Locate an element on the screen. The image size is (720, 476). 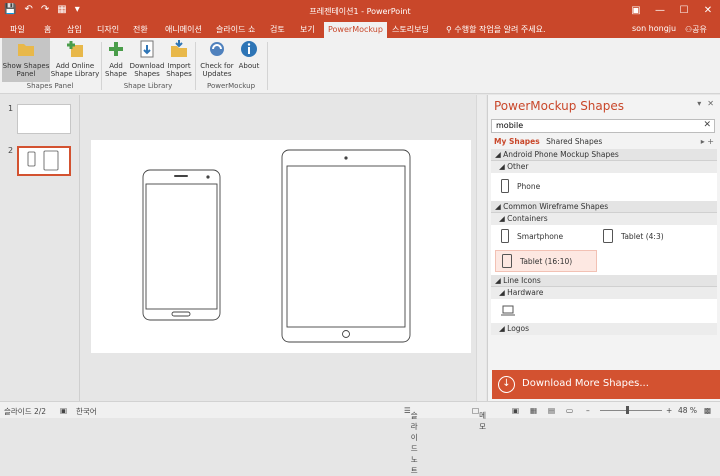
show-shapes-panel-button: Show Shapes Panel is located at coordinates (26, 60).